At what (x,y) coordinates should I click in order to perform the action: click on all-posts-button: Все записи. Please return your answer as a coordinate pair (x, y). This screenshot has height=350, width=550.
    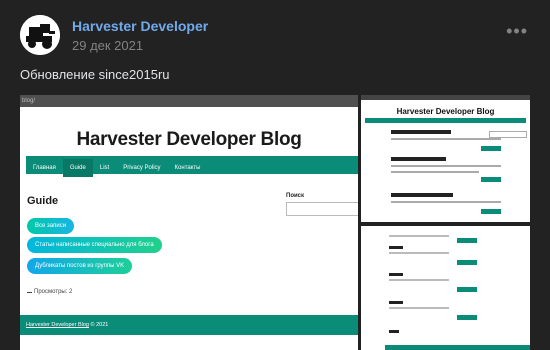
    Looking at the image, I should click on (51, 226).